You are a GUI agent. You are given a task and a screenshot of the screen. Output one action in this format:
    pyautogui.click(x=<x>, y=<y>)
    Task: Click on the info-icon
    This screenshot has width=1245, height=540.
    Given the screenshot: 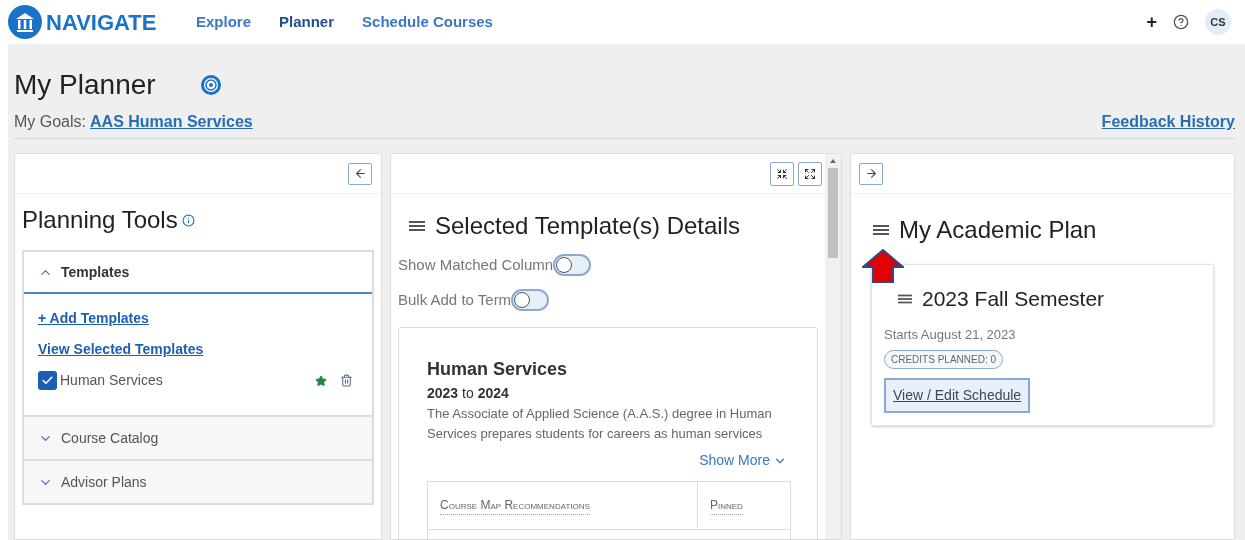 What is the action you would take?
    pyautogui.click(x=188, y=220)
    